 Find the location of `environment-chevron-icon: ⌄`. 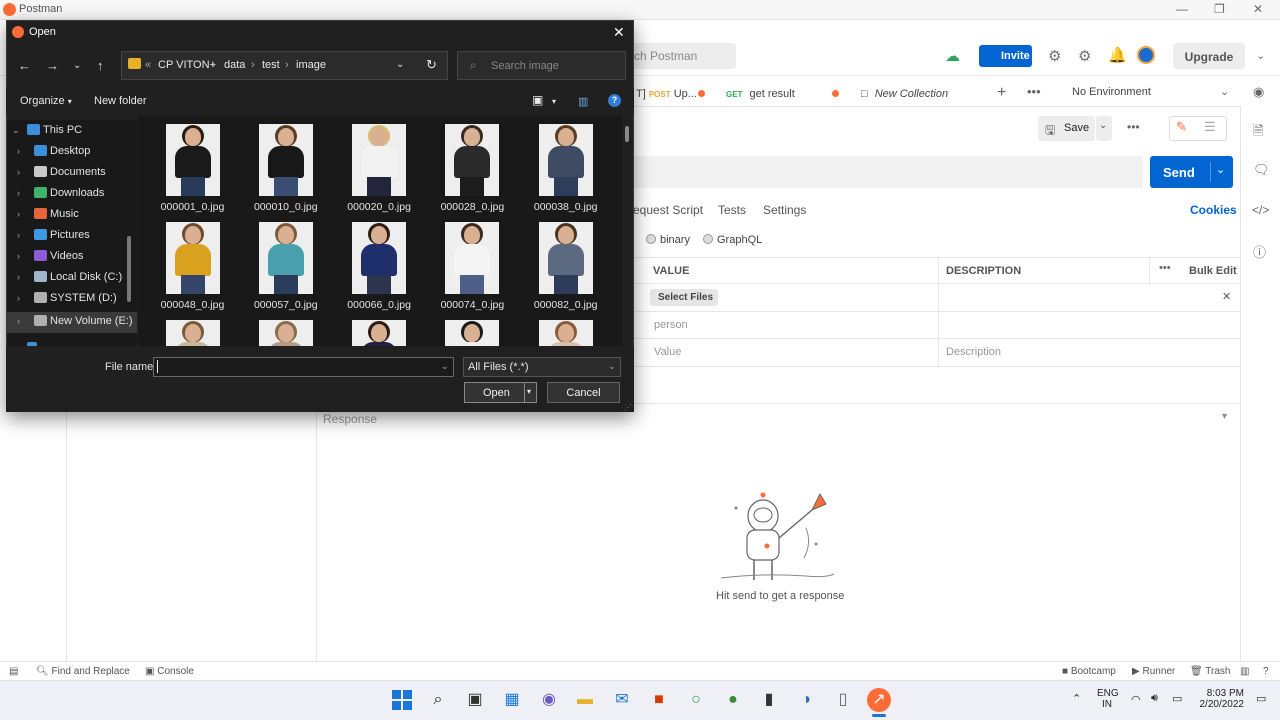

environment-chevron-icon: ⌄ is located at coordinates (1224, 91).